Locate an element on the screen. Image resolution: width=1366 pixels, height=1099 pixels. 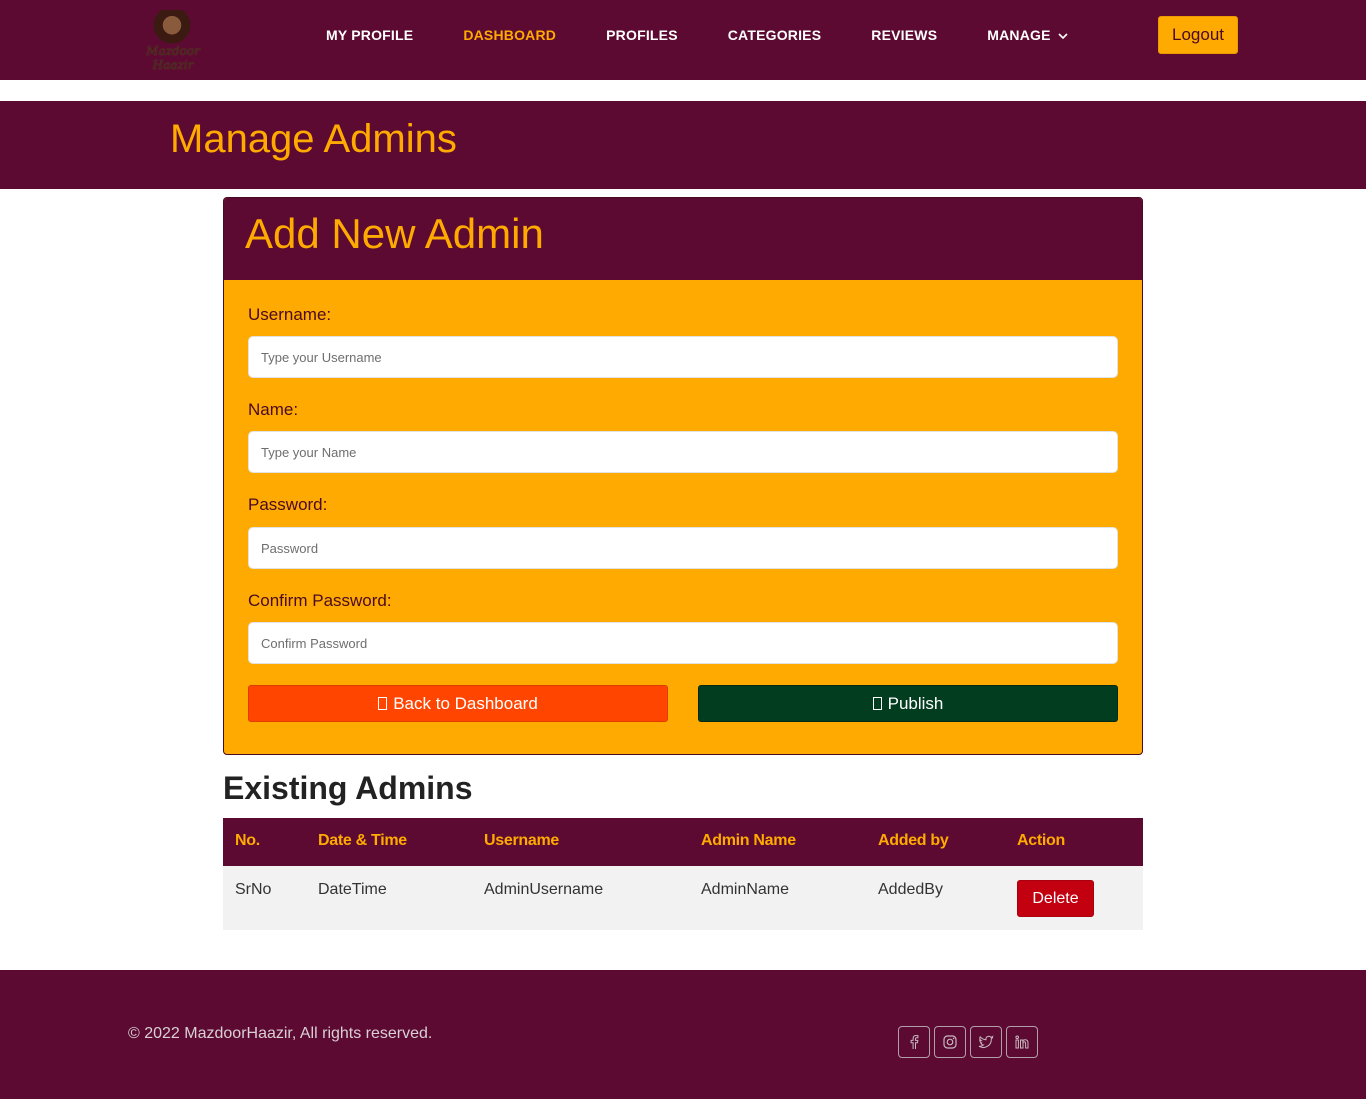
check-icon is located at coordinates (877, 703).